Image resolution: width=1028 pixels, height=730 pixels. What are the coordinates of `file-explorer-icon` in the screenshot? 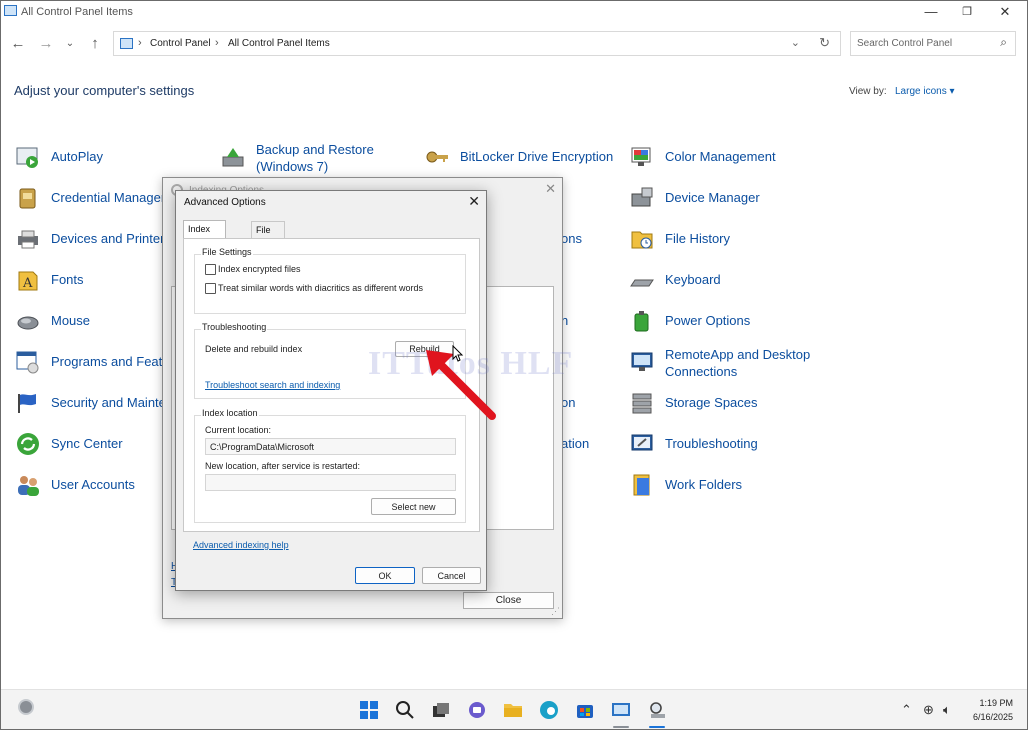 It's located at (513, 710).